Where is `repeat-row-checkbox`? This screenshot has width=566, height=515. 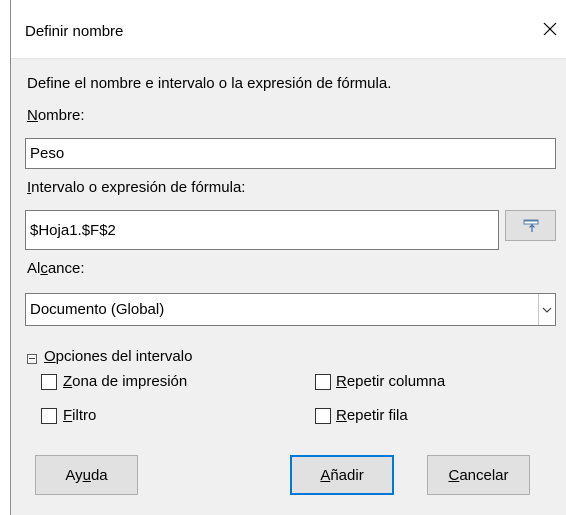 repeat-row-checkbox is located at coordinates (323, 416).